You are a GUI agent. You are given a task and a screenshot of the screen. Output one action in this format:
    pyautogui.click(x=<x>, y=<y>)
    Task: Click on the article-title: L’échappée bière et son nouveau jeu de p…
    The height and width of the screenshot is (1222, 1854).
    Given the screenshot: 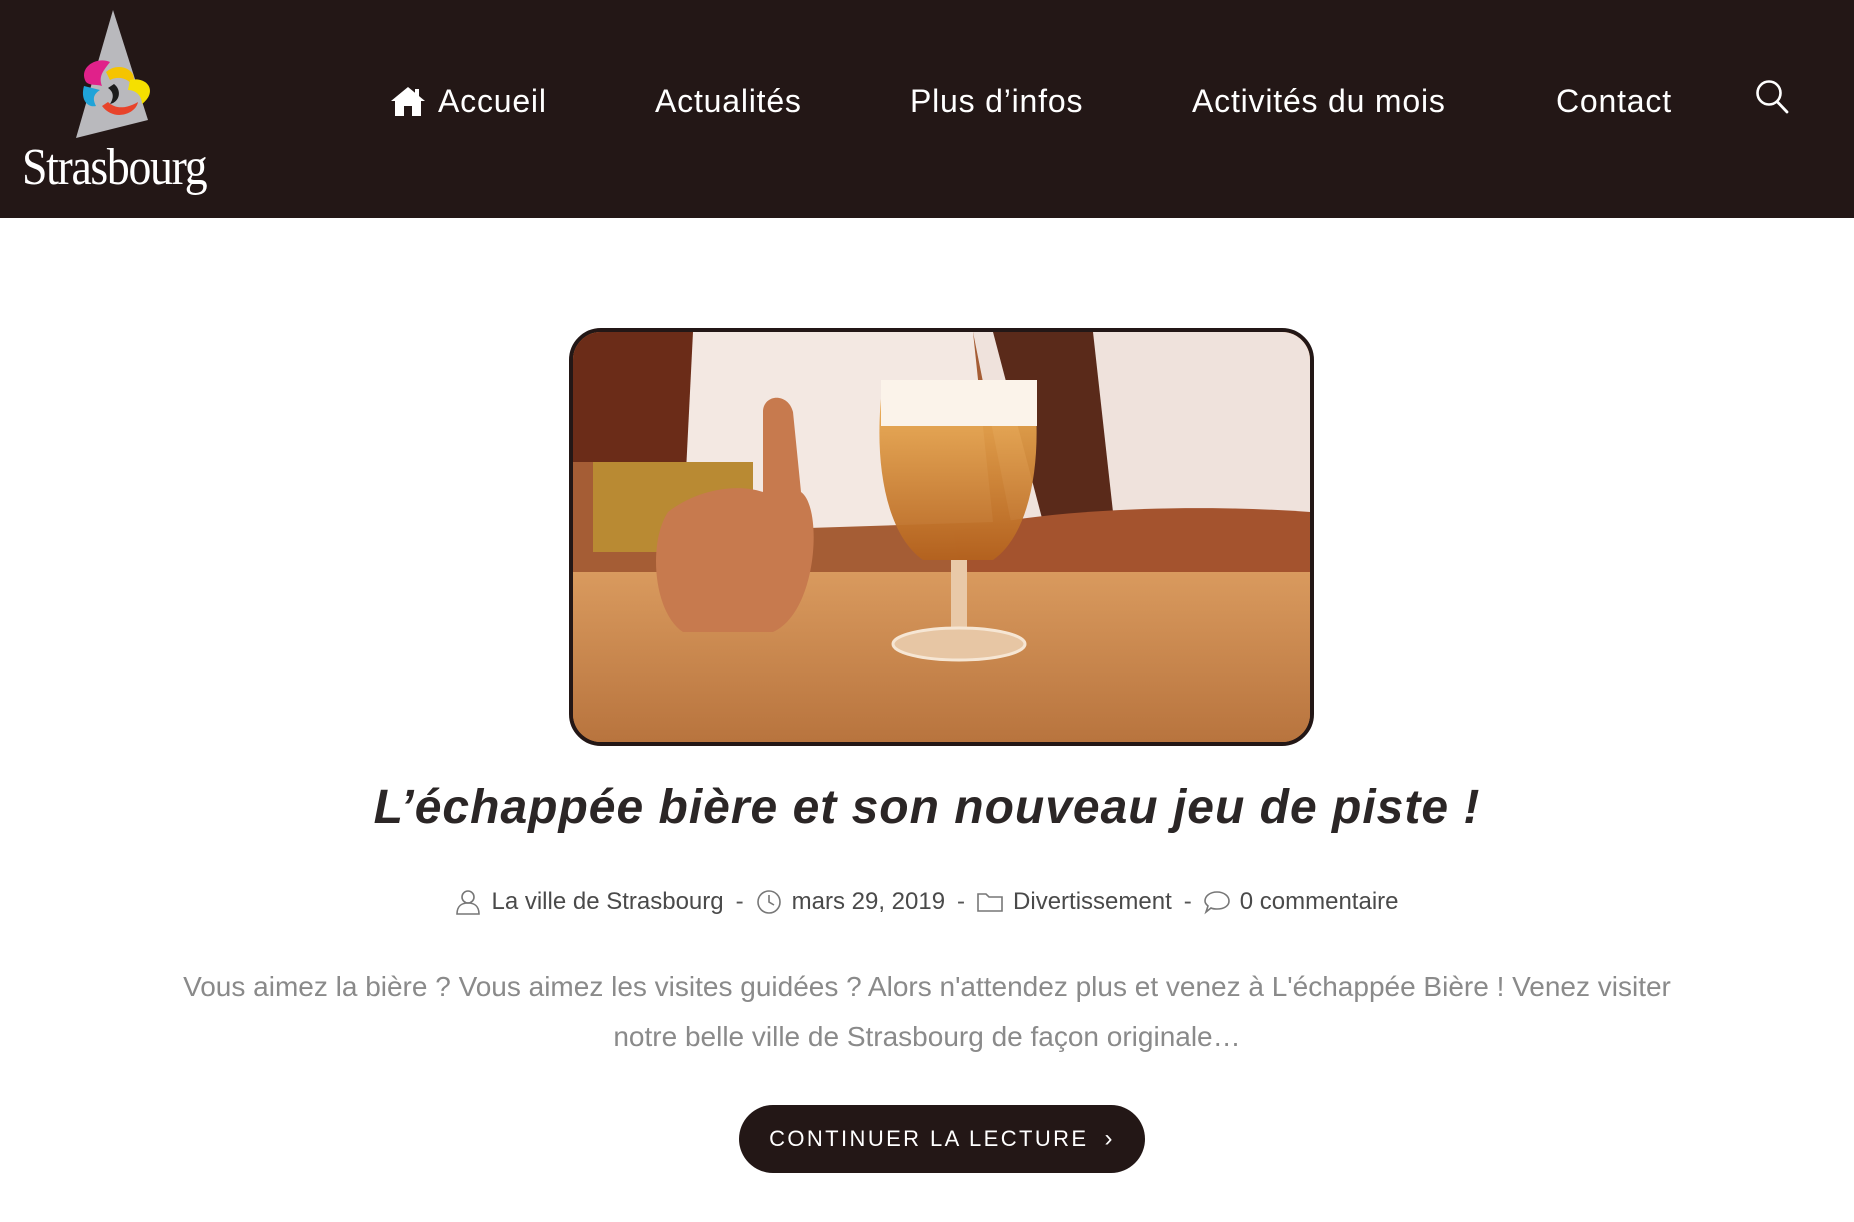 What is the action you would take?
    pyautogui.click(x=927, y=807)
    